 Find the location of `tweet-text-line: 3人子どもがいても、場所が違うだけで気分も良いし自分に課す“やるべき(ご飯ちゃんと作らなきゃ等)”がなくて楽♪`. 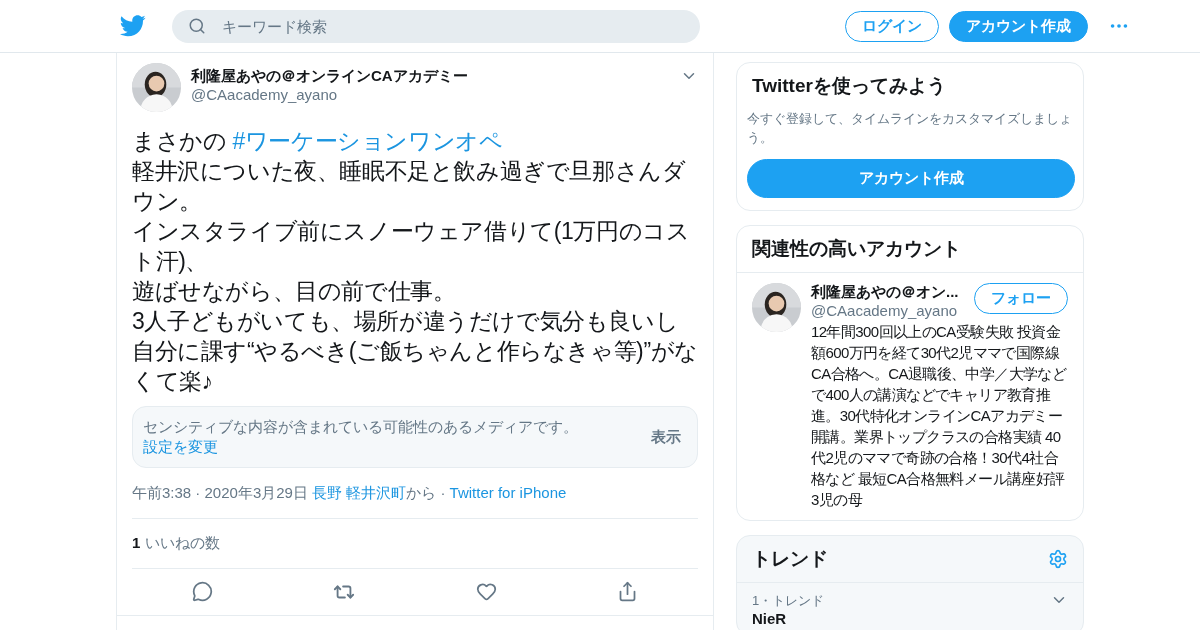

tweet-text-line: 3人子どもがいても、場所が違うだけで気分も良いし自分に課す“やるべき(ご飯ちゃんと作らなきゃ等)”がなくて楽♪ is located at coordinates (415, 351).